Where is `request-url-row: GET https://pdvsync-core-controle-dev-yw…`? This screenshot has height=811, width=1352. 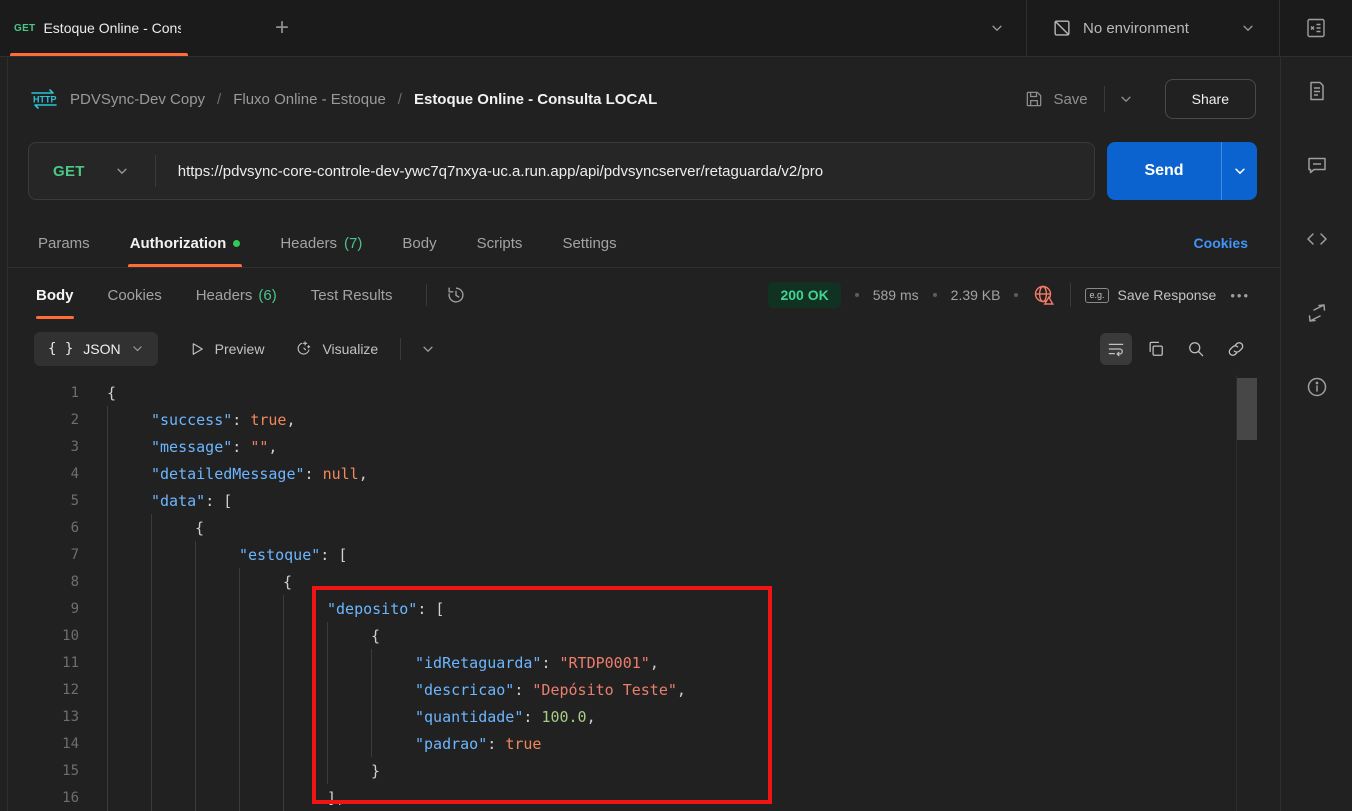
request-url-row: GET https://pdvsync-core-controle-dev-yw… is located at coordinates (644, 180).